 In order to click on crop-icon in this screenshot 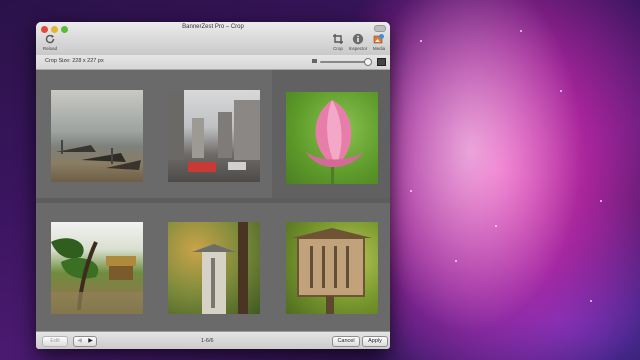, I will do `click(338, 39)`.